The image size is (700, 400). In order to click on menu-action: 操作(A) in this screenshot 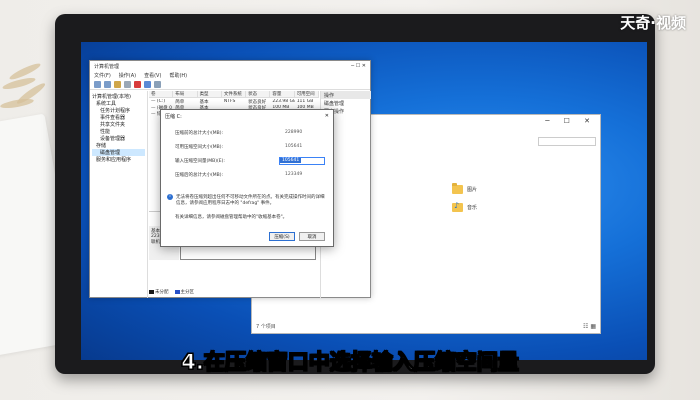, I will do `click(127, 76)`.